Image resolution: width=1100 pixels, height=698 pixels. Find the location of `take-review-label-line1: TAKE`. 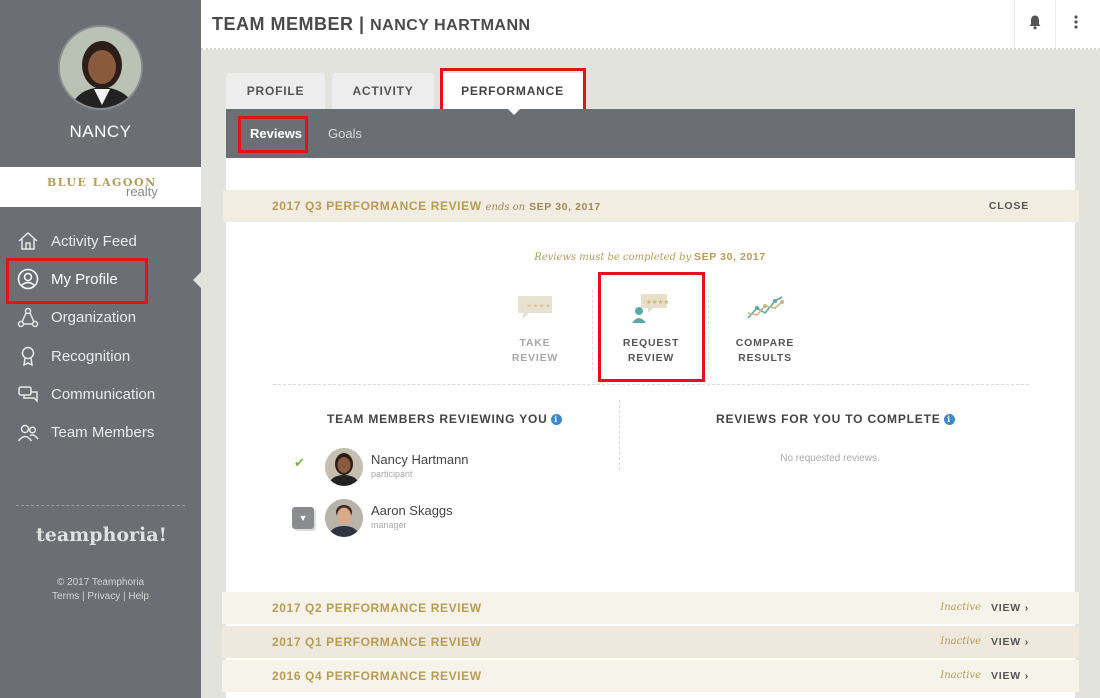

take-review-label-line1: TAKE is located at coordinates (535, 343).